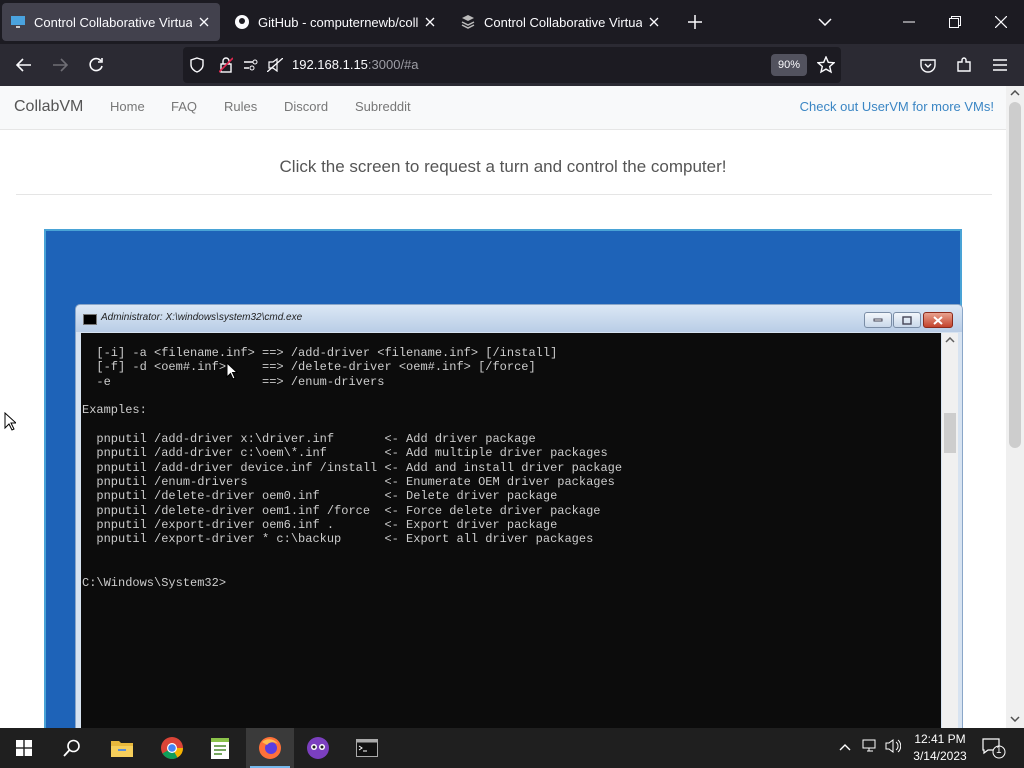 The height and width of the screenshot is (768, 1024). Describe the element at coordinates (928, 65) in the screenshot. I see `pocket-button` at that location.